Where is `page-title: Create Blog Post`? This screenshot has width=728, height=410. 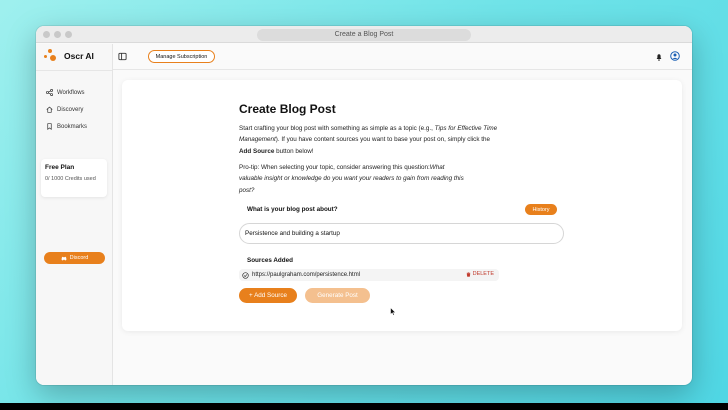
page-title: Create Blog Post is located at coordinates (287, 109).